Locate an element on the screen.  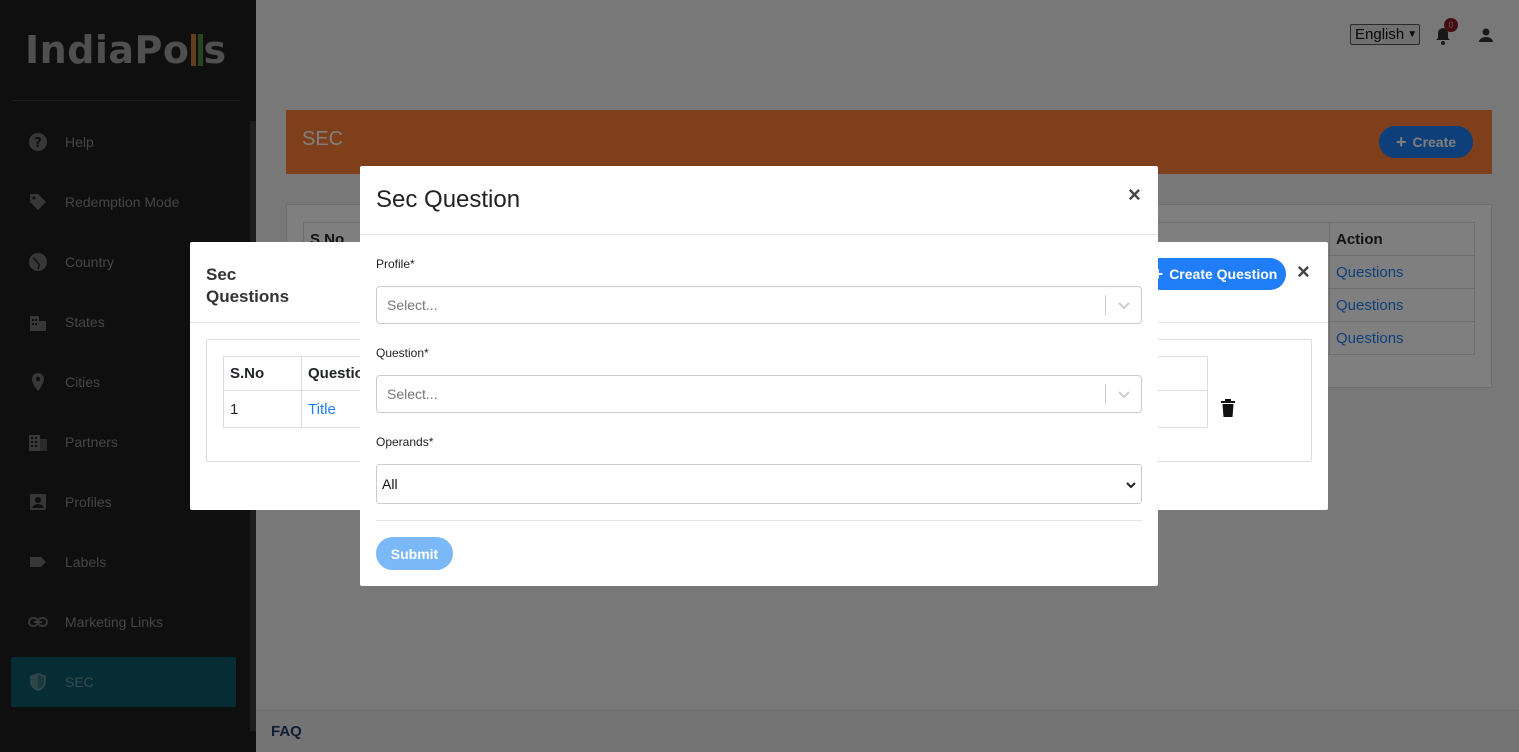
row-sno: 1 is located at coordinates (262, 409).